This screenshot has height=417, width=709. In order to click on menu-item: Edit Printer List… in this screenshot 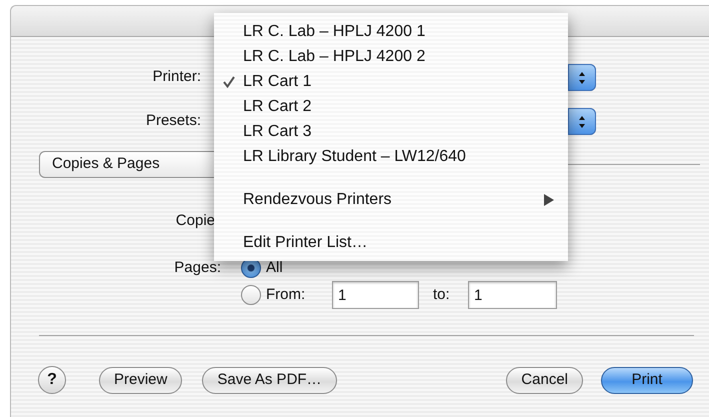, I will do `click(305, 242)`.